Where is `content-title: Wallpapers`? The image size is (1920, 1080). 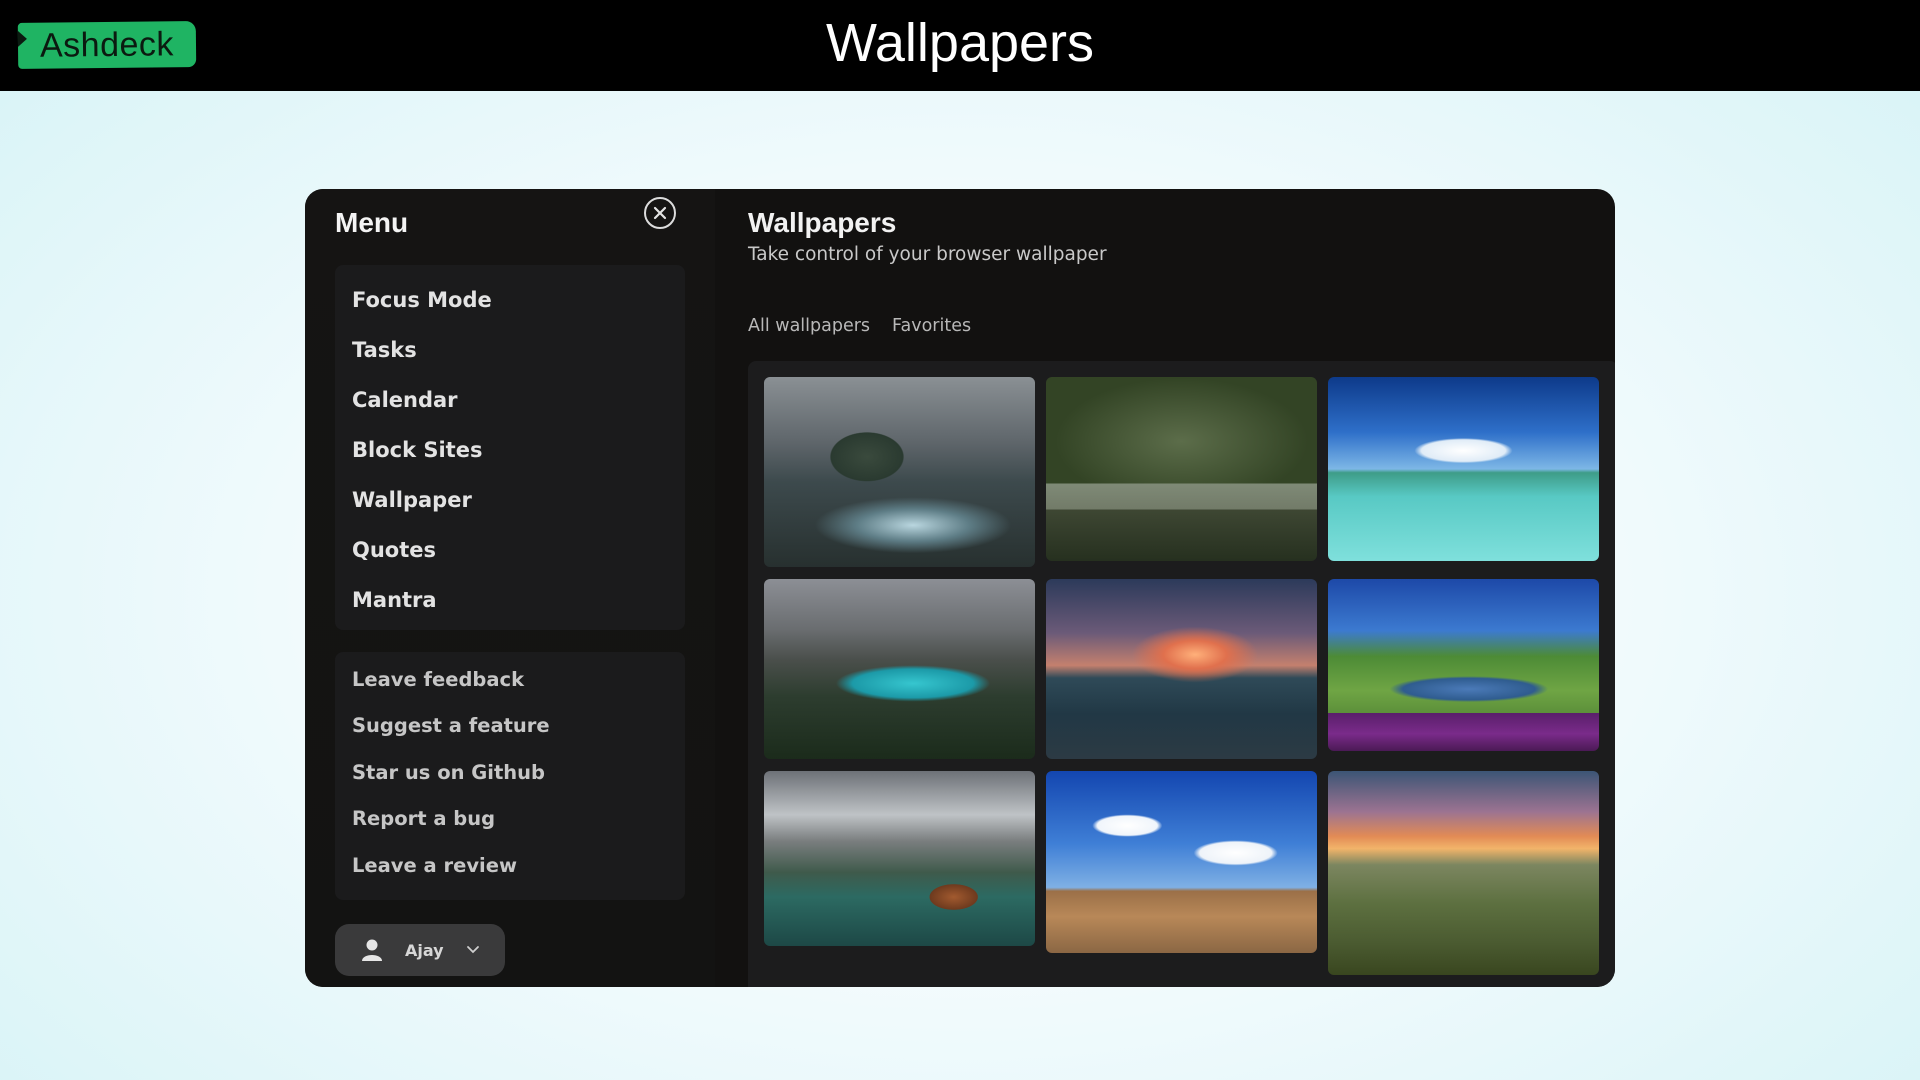 content-title: Wallpapers is located at coordinates (822, 222).